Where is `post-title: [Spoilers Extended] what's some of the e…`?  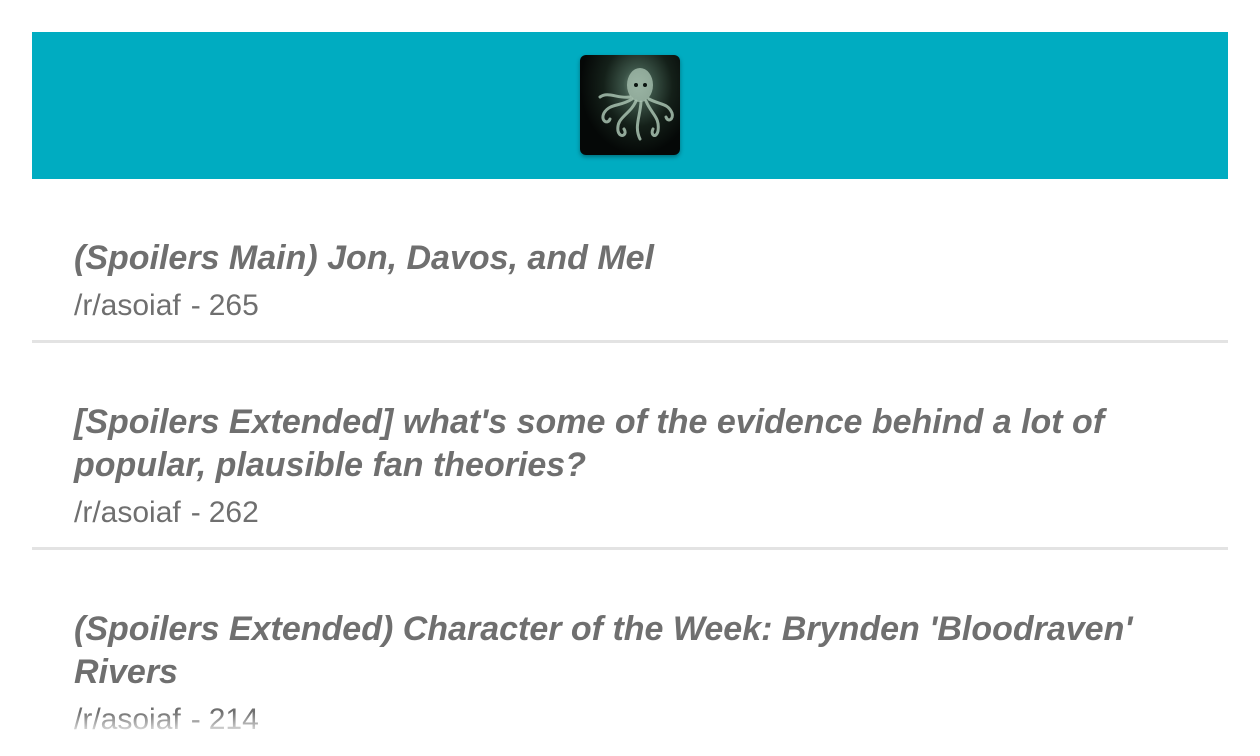
post-title: [Spoilers Extended] what's some of the e… is located at coordinates (630, 444).